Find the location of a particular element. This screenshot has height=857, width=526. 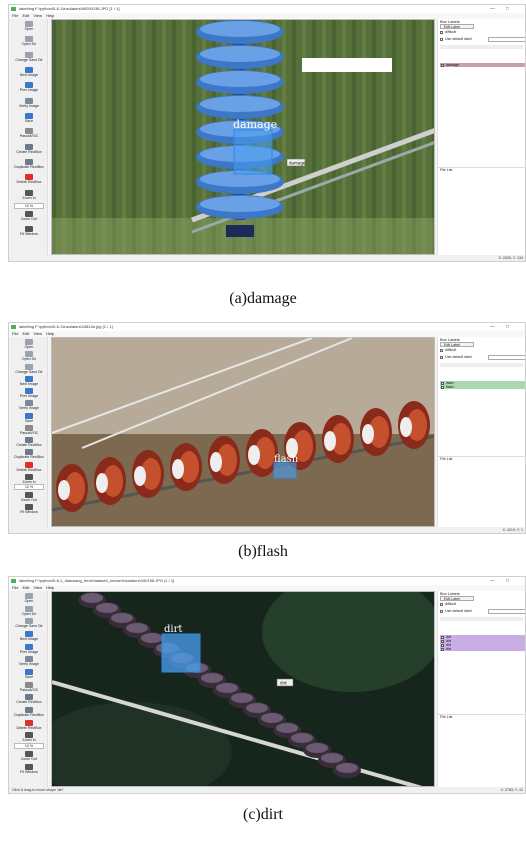

difficult-label: difficult is located at coordinates (451, 604).